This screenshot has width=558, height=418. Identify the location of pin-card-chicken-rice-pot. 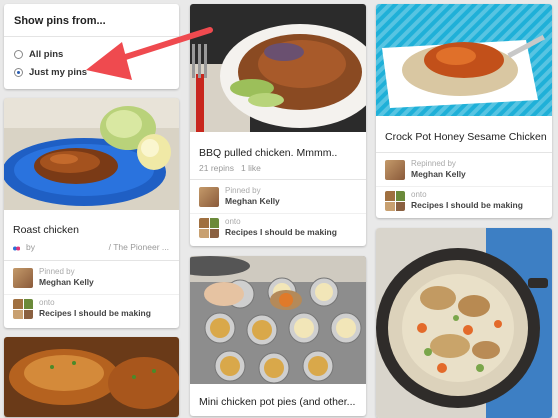
(464, 323).